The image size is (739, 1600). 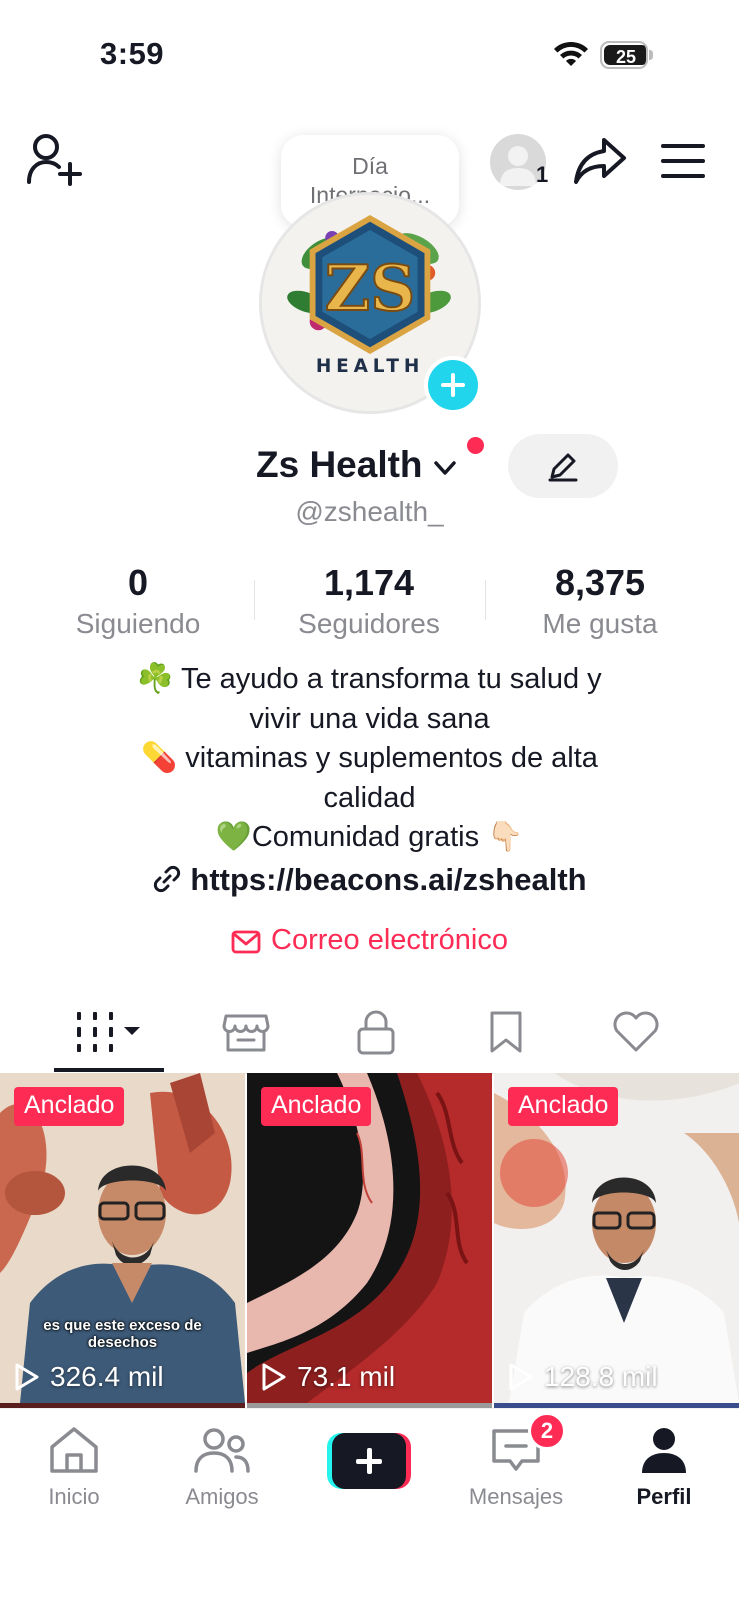 I want to click on content-tabs, so click(x=369, y=1032).